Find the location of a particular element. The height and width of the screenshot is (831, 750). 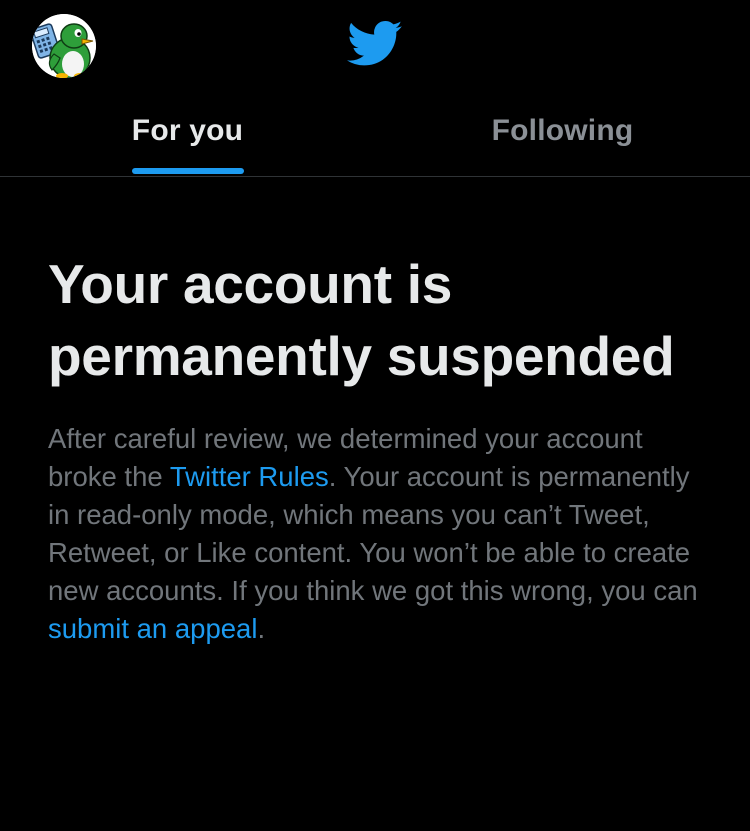

twitter-bird-icon is located at coordinates (375, 43).